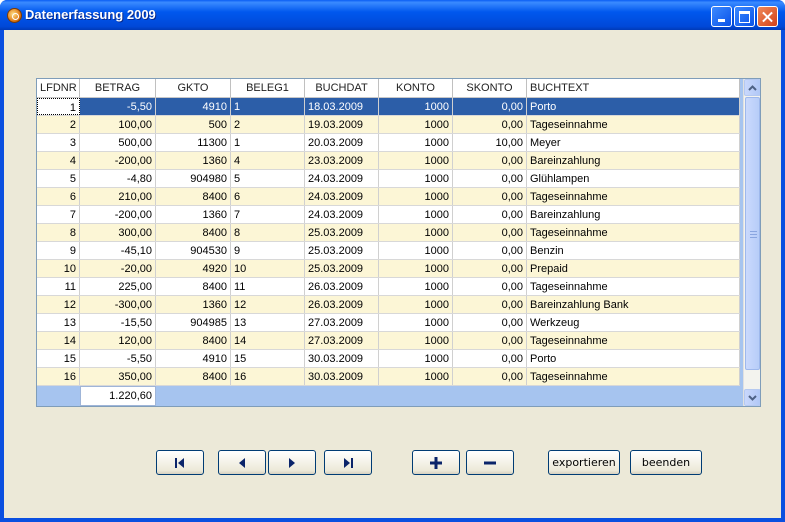 The height and width of the screenshot is (522, 785). What do you see at coordinates (342, 124) in the screenshot?
I see `cell-buchdat: 19.03.2009` at bounding box center [342, 124].